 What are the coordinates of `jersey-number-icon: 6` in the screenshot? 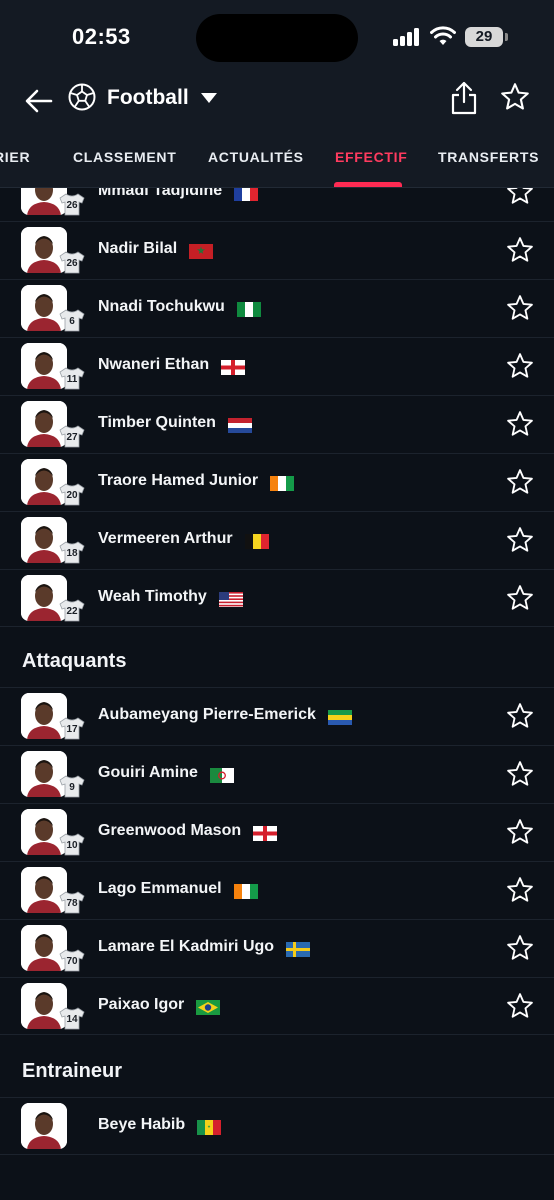 It's located at (72, 320).